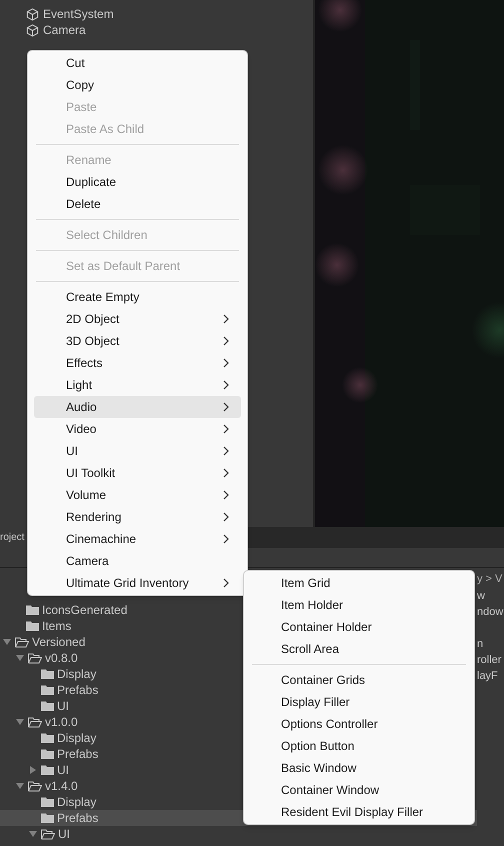 The height and width of the screenshot is (846, 504). Describe the element at coordinates (359, 724) in the screenshot. I see `menu-item: Options Controller` at that location.